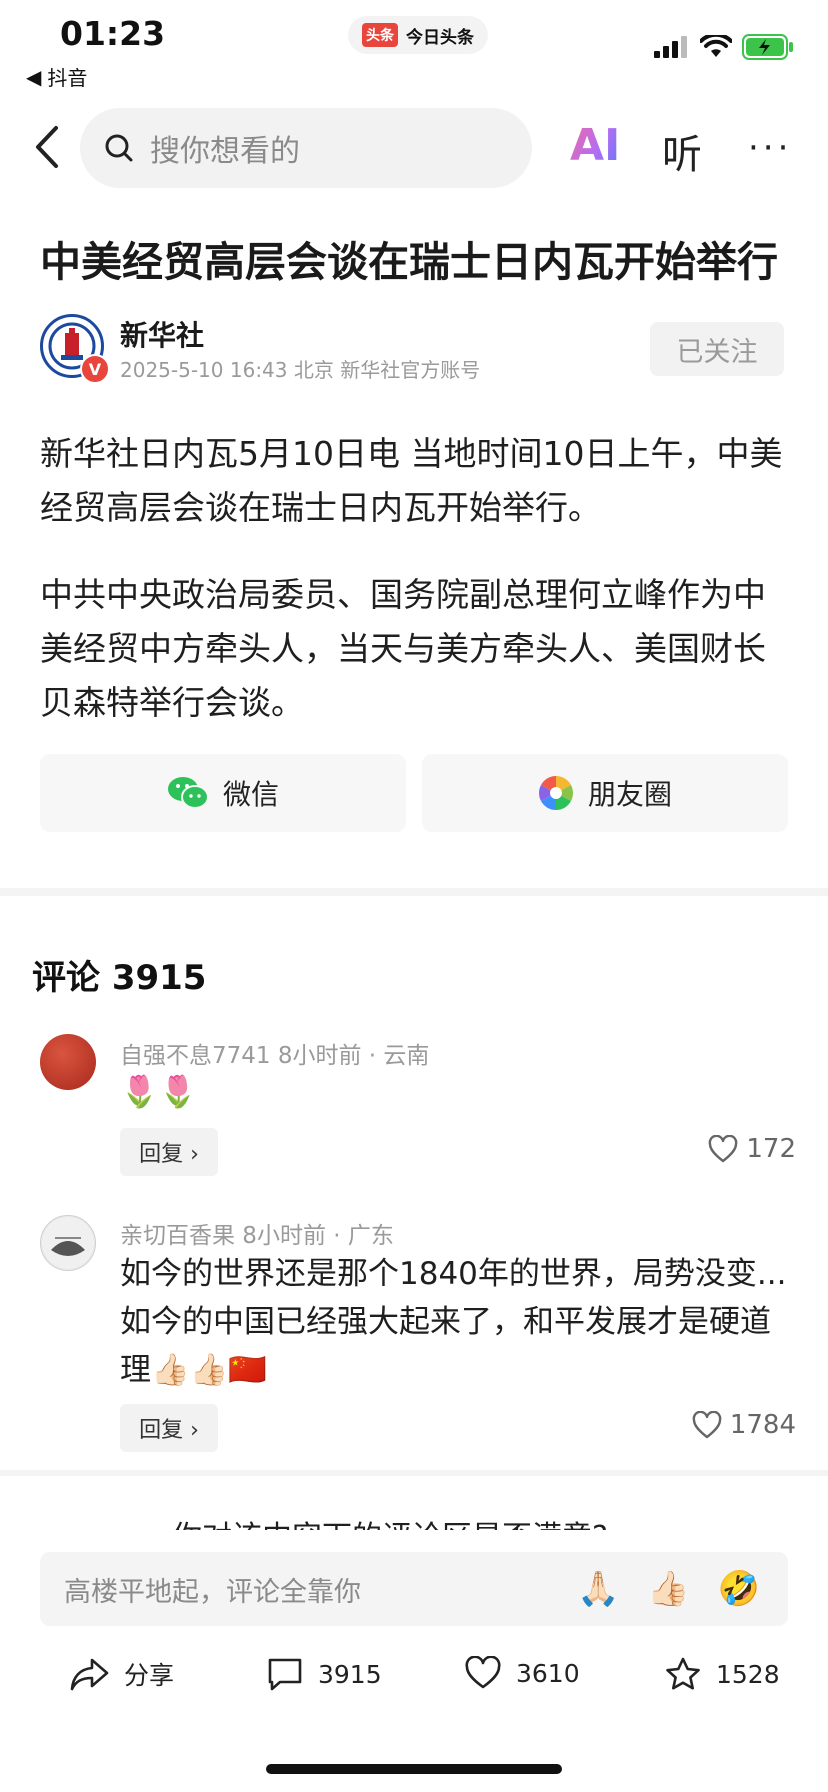 The image size is (828, 1792). I want to click on follow-button: 已关注, so click(717, 349).